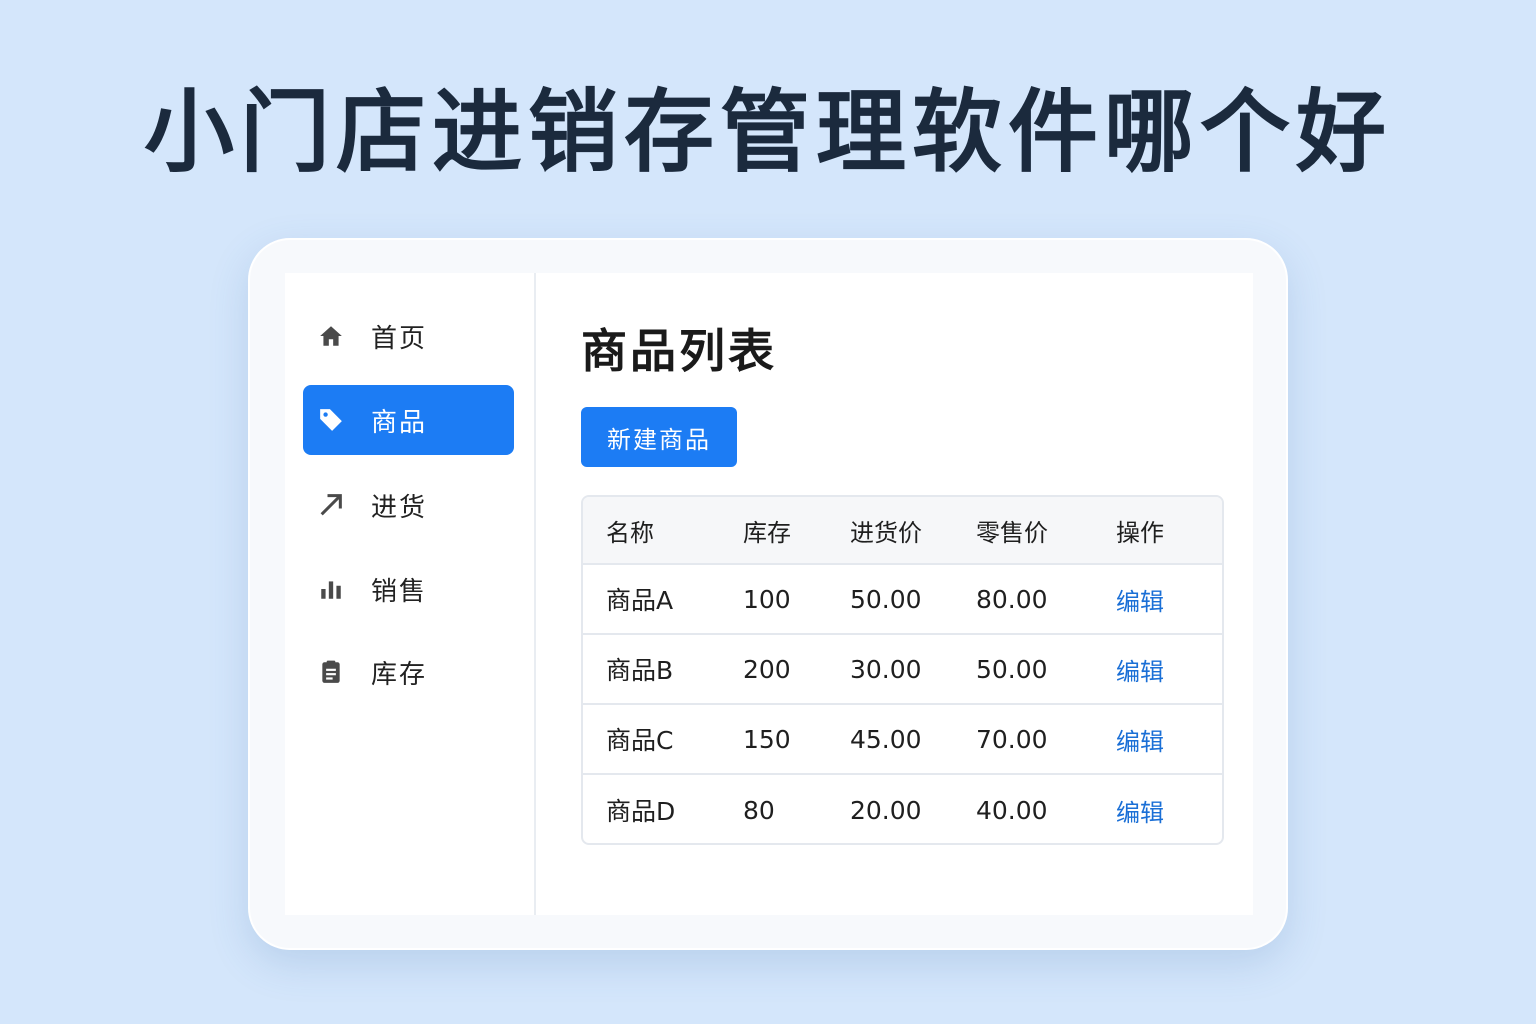  I want to click on cell-name: 商品D, so click(641, 811).